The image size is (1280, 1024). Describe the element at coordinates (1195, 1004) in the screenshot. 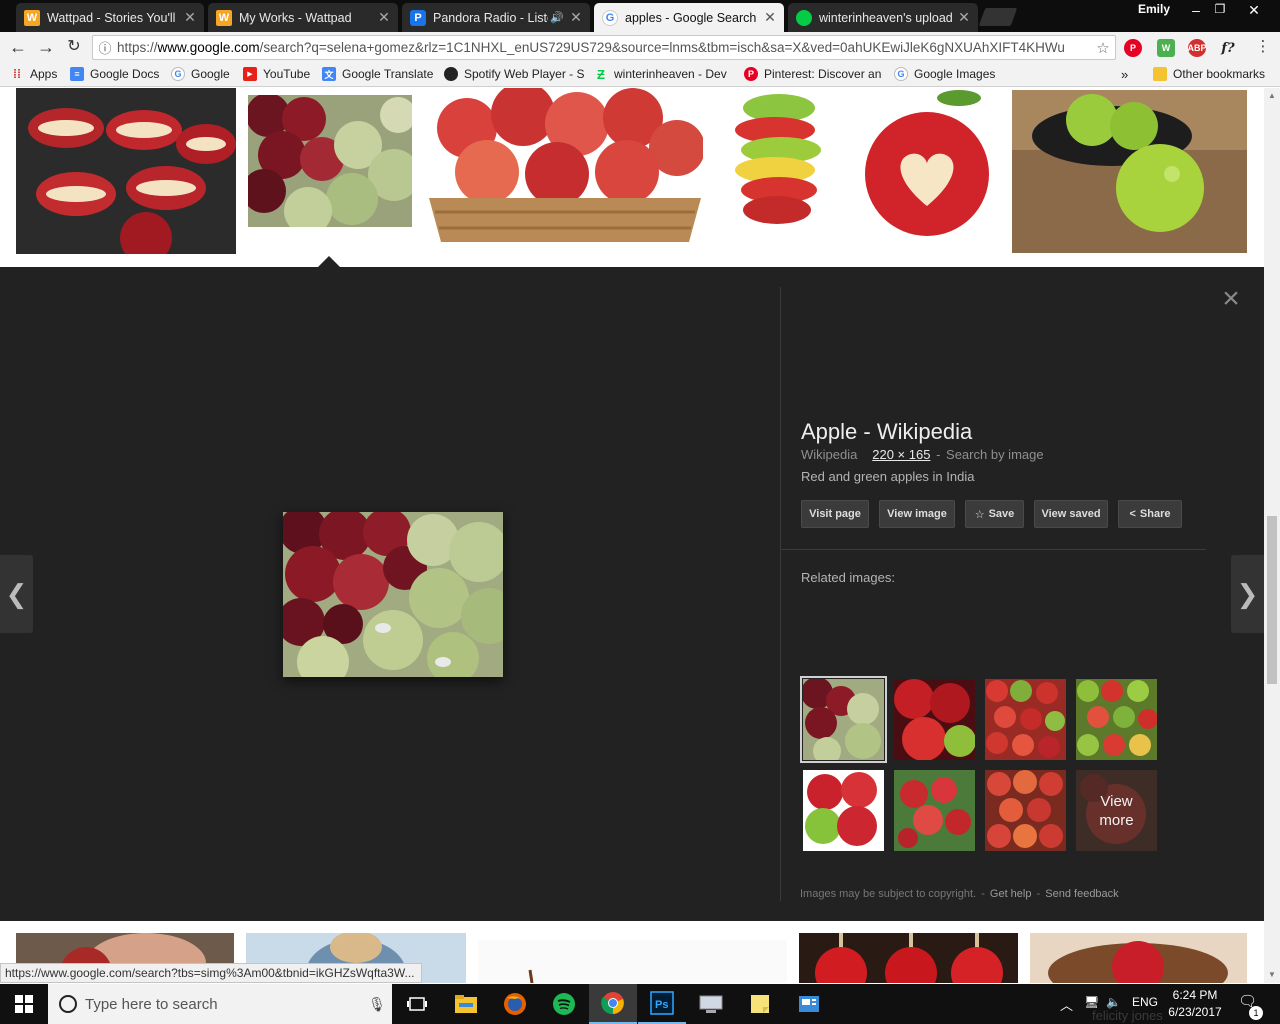

I see `system-clock: 6:24 PM 6/23/2017` at that location.